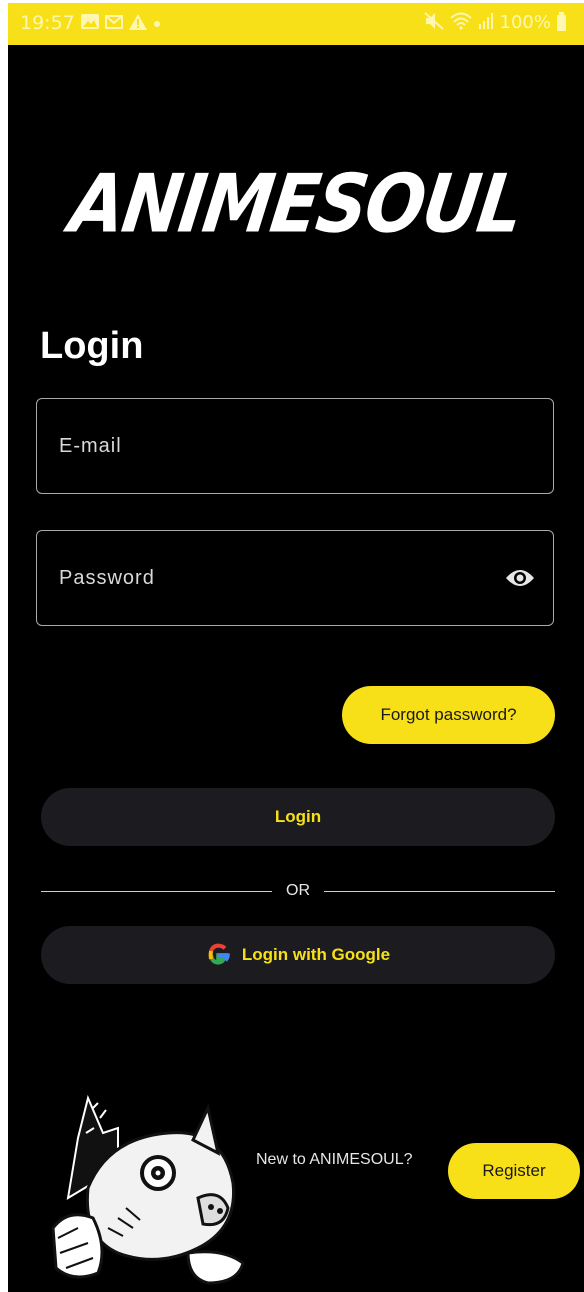  I want to click on status-left: 19:57, so click(90, 23).